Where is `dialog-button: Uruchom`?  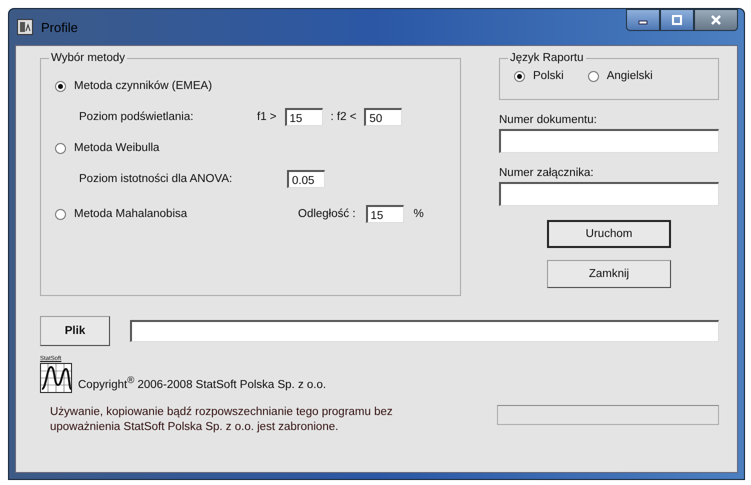
dialog-button: Uruchom is located at coordinates (609, 234).